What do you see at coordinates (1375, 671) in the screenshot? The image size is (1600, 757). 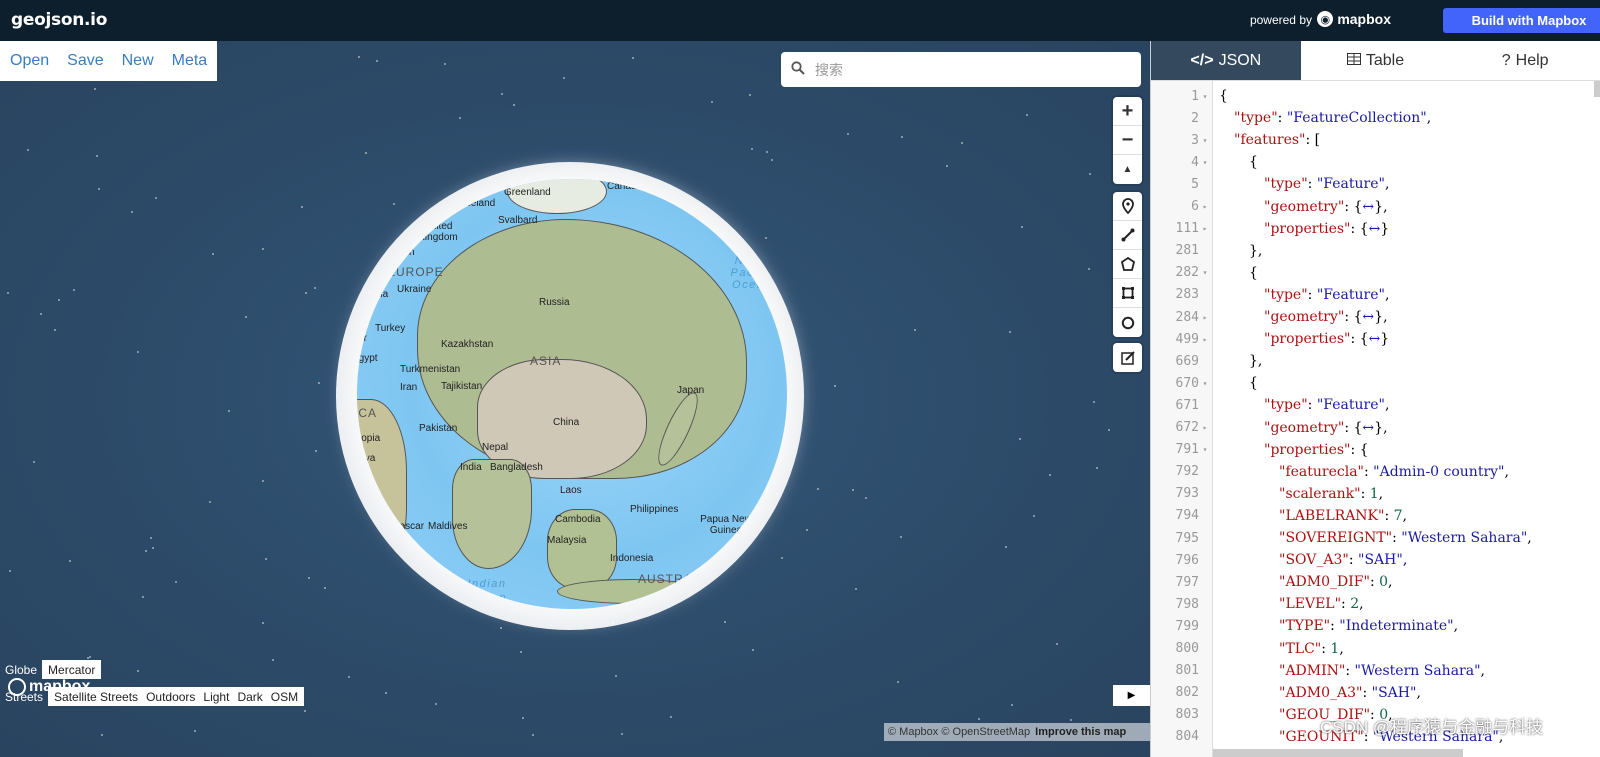 I see `code-line: 801 "ADMIN": "Western Sahara",` at bounding box center [1375, 671].